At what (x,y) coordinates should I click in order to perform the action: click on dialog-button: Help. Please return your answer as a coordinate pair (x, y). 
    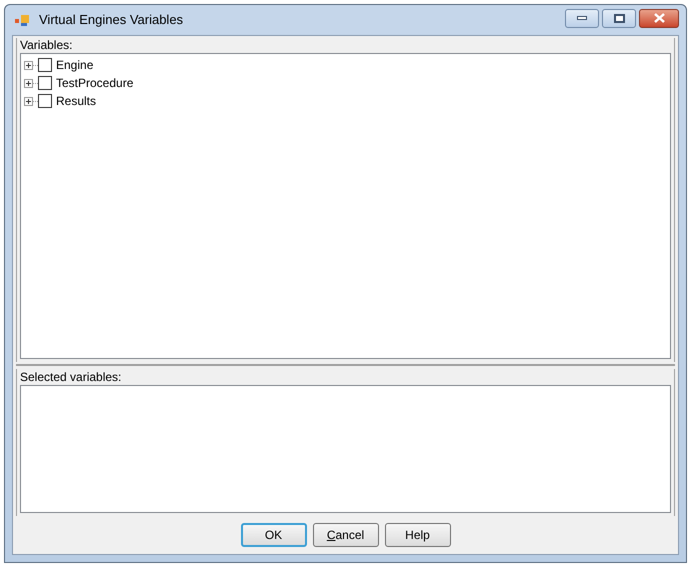
    Looking at the image, I should click on (417, 535).